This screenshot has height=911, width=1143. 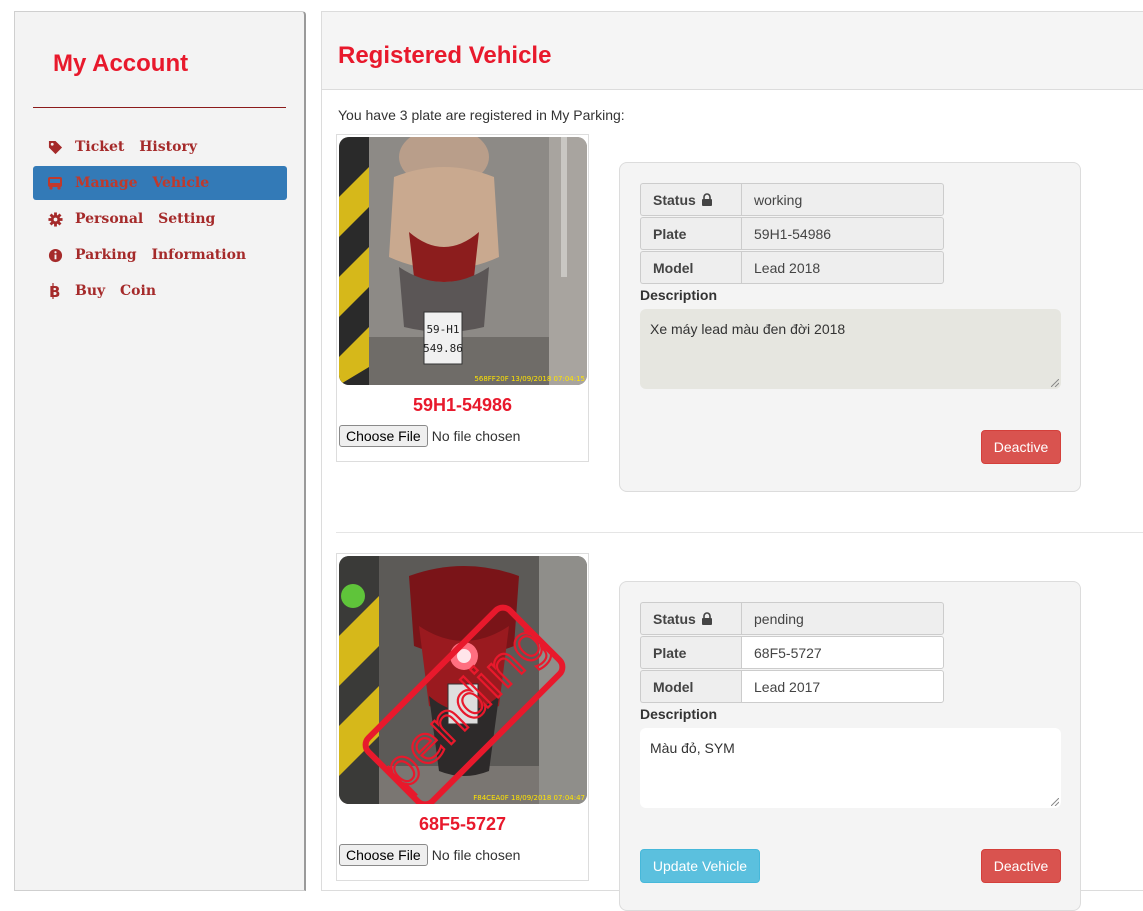 What do you see at coordinates (842, 199) in the screenshot?
I see `status-value: working` at bounding box center [842, 199].